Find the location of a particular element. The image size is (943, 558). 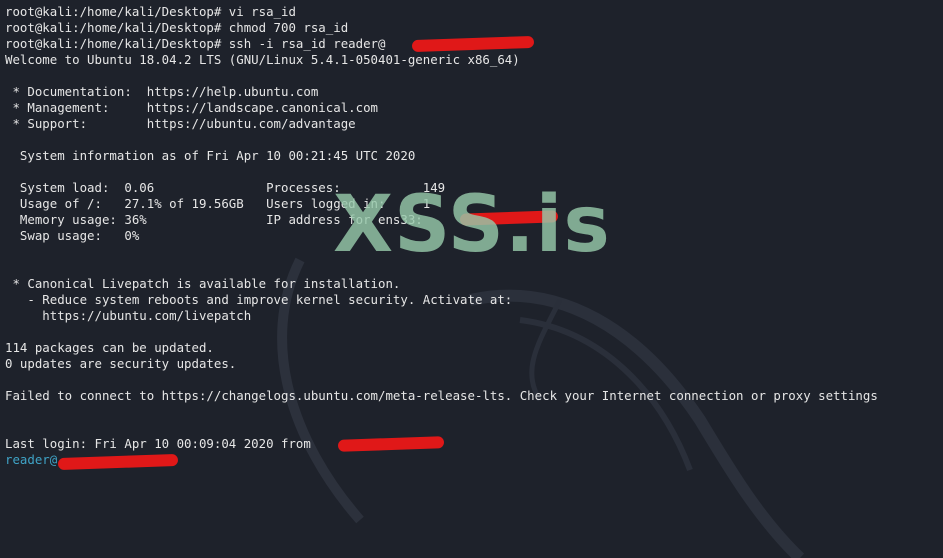

redaction-mark-login-source is located at coordinates (391, 444).